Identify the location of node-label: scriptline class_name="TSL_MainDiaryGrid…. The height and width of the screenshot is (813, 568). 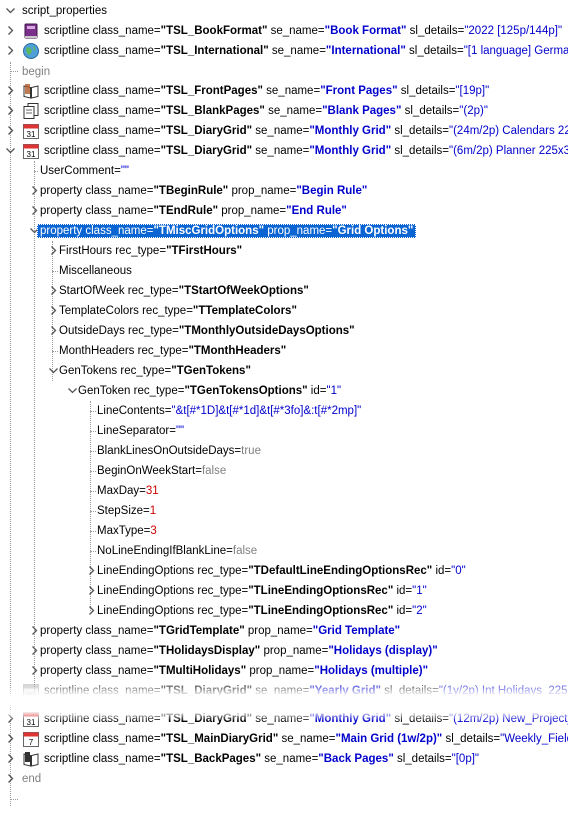
(306, 739).